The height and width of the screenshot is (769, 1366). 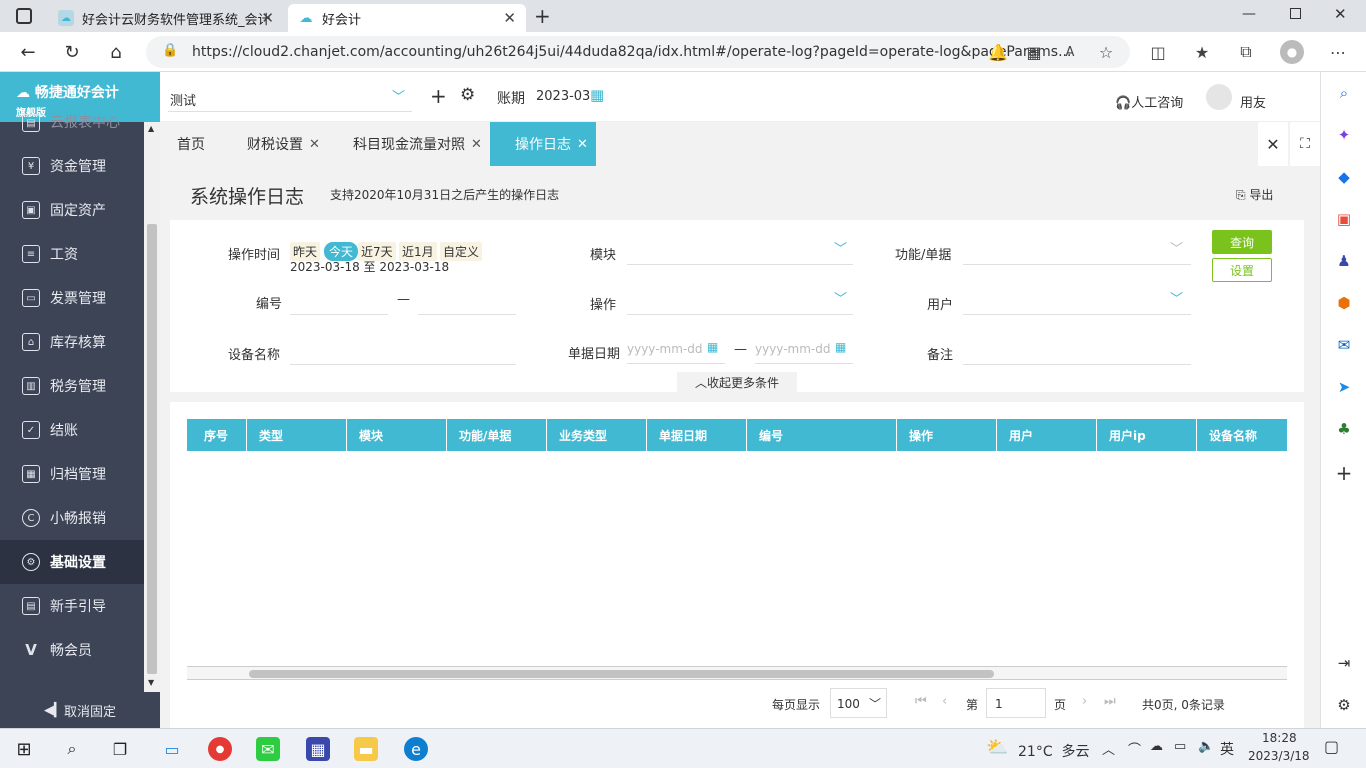 What do you see at coordinates (151, 128) in the screenshot?
I see `scroll-up-icon: ▲` at bounding box center [151, 128].